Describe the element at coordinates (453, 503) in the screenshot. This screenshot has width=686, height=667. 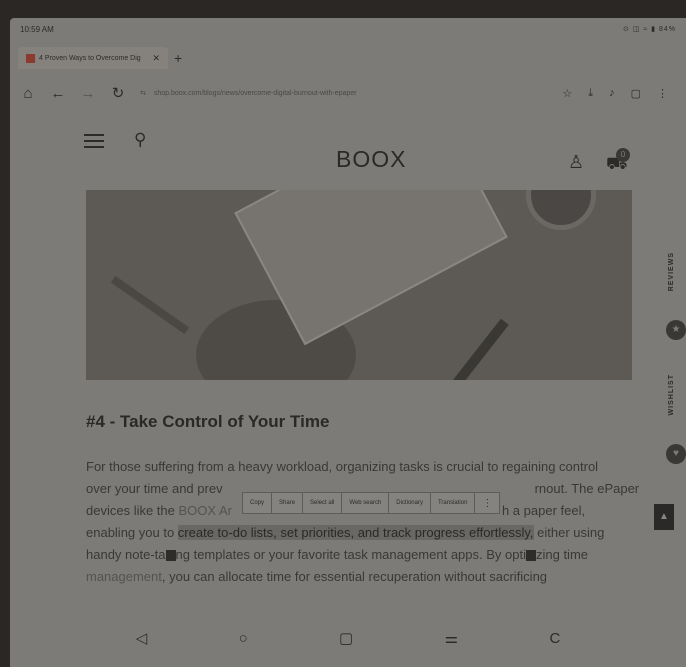
I see `translation-button: Translation` at that location.